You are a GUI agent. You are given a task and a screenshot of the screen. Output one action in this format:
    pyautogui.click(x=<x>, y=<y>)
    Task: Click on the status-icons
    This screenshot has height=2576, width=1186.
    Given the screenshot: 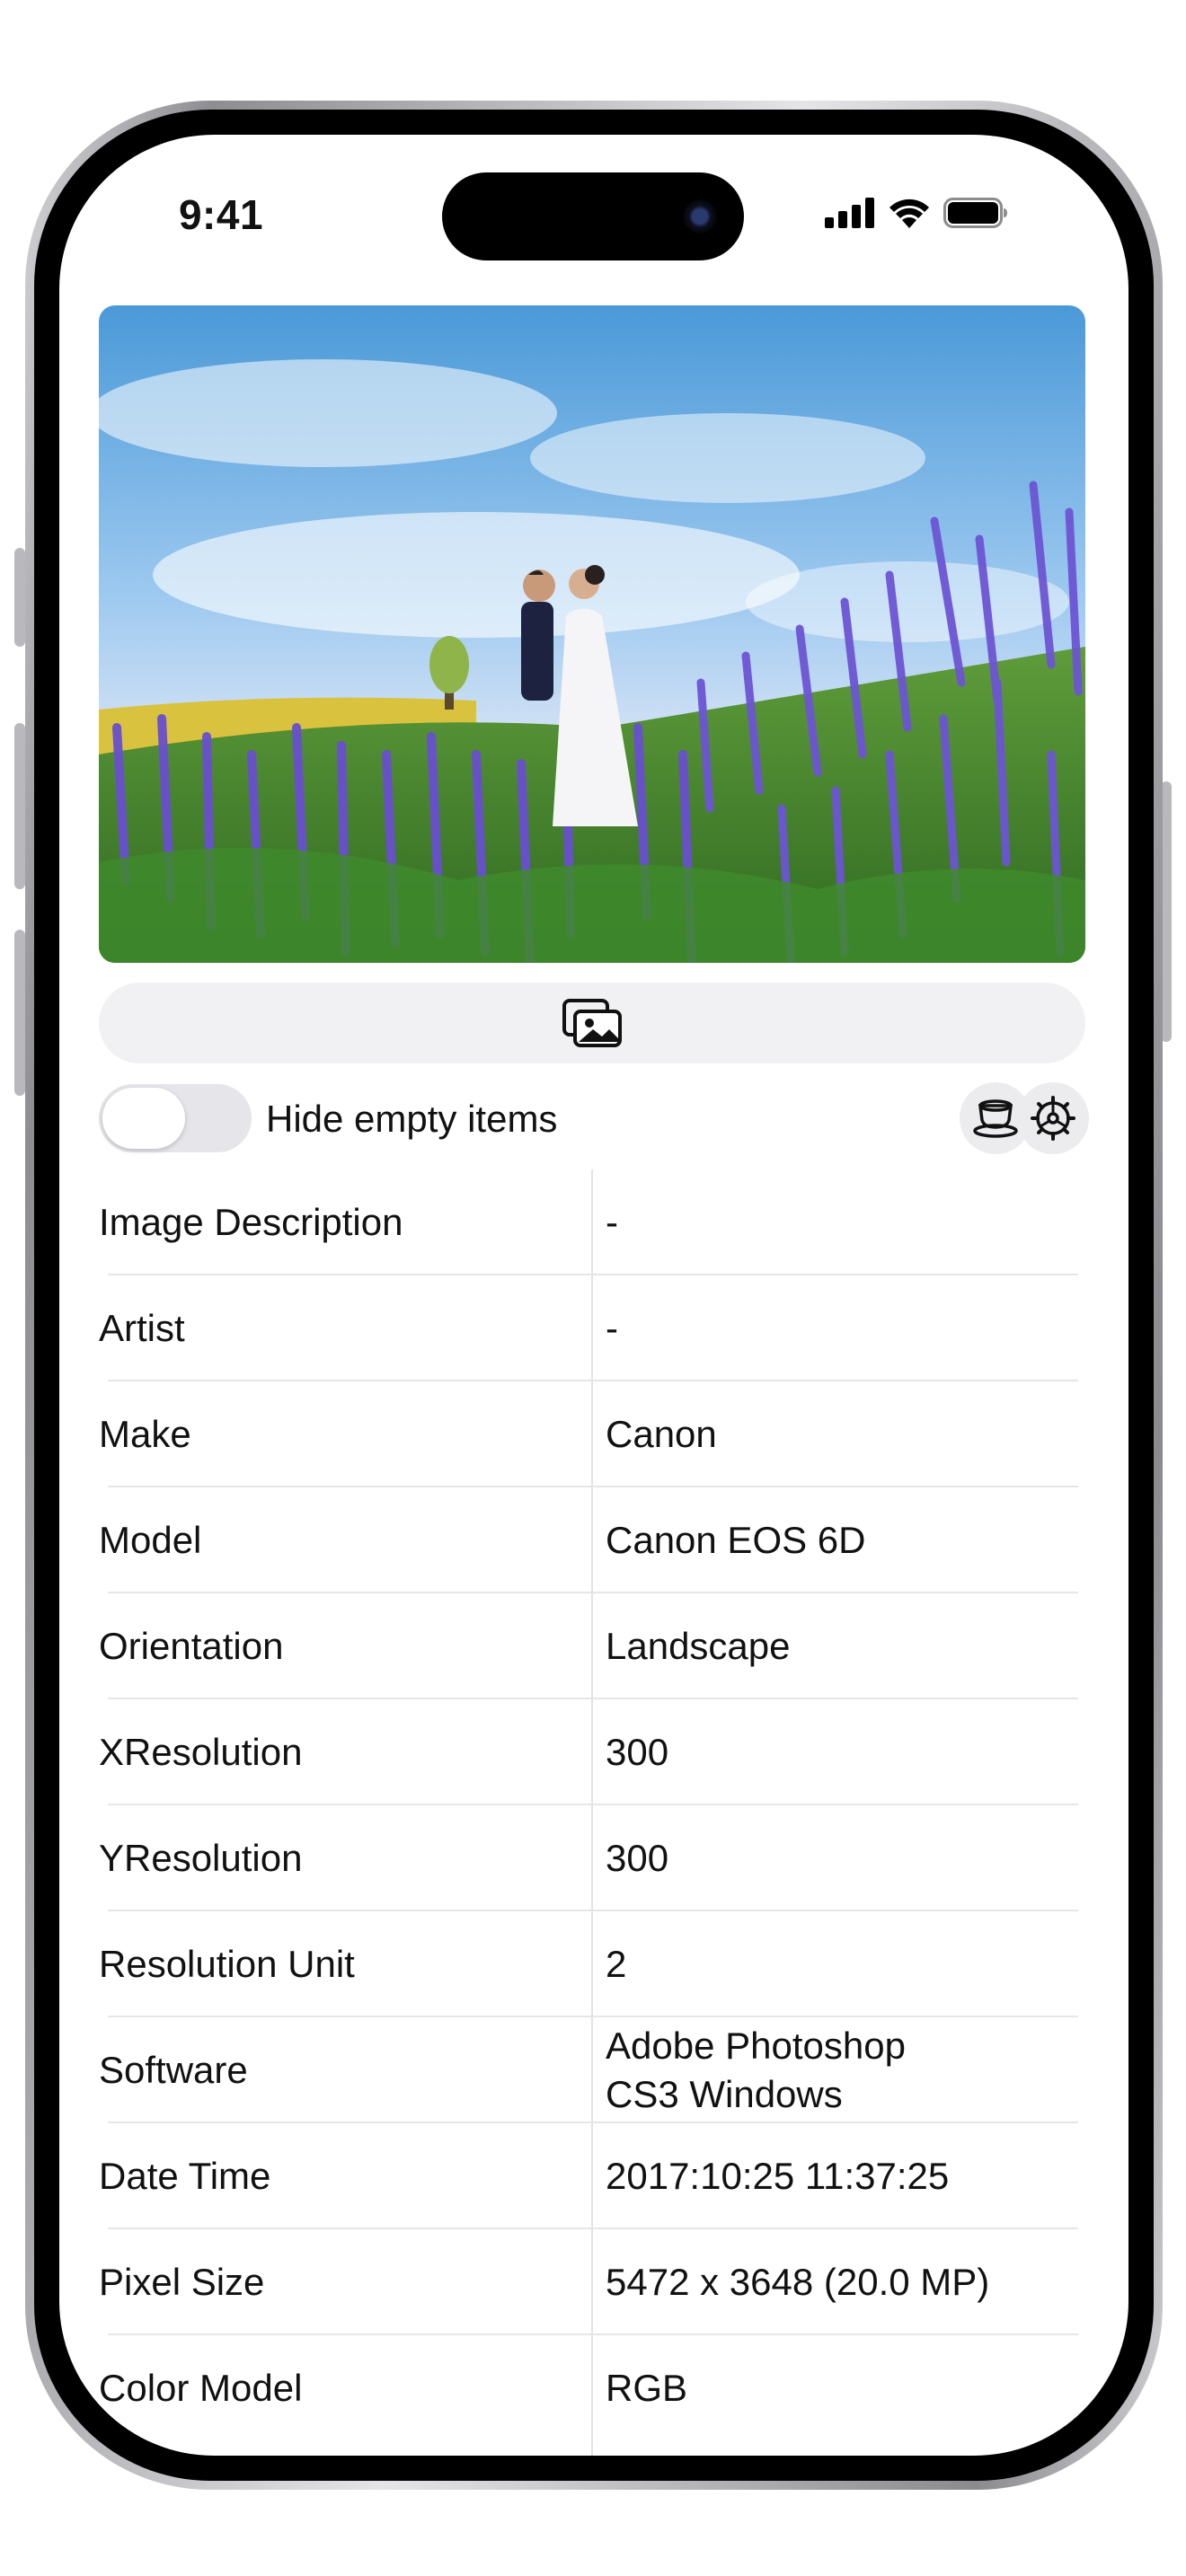 What is the action you would take?
    pyautogui.click(x=916, y=213)
    